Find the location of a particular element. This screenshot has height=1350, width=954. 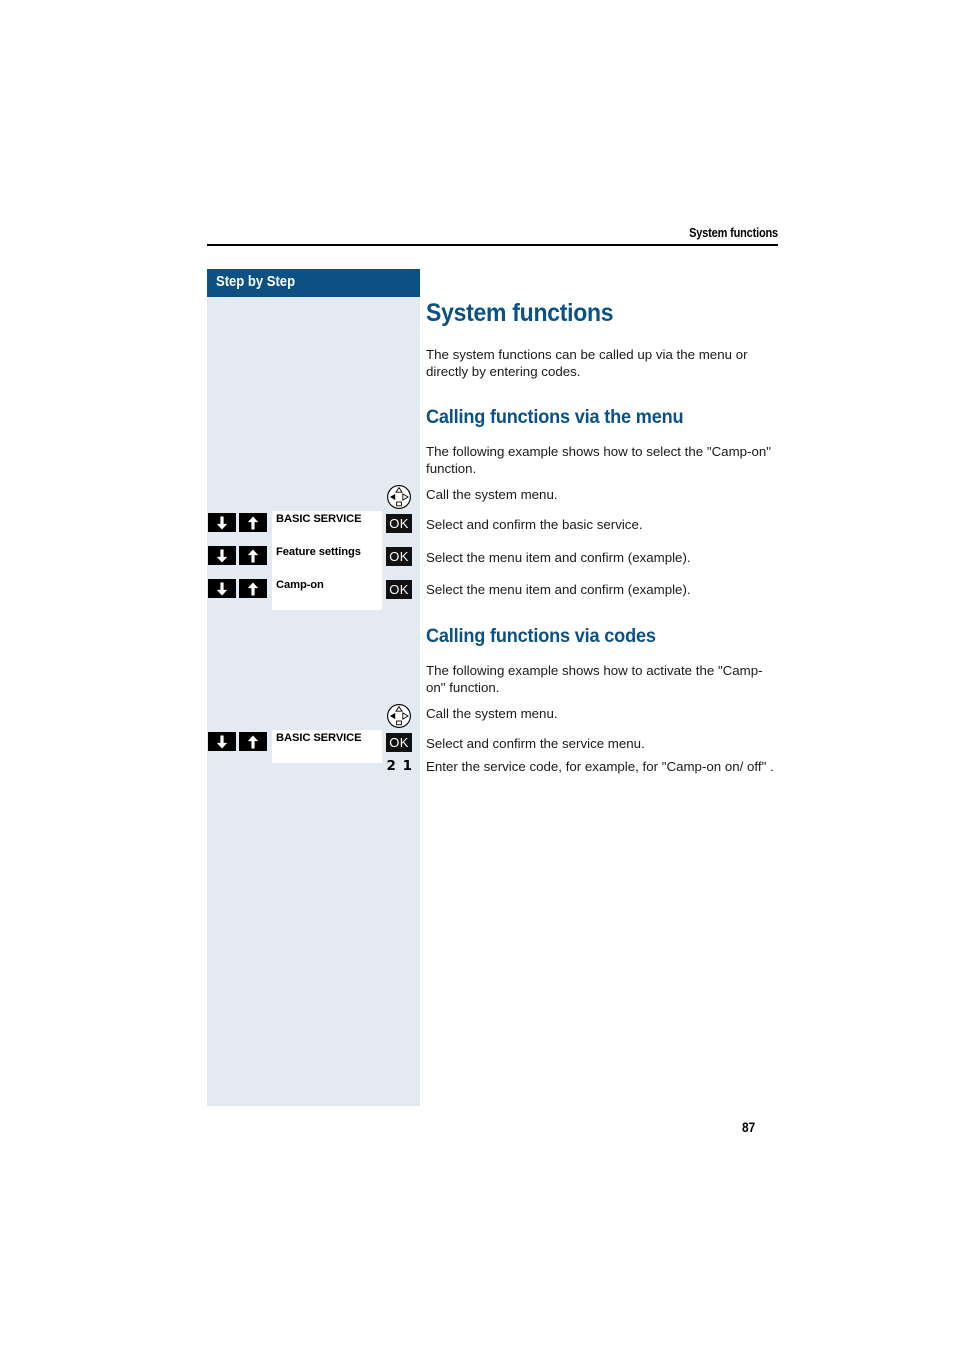

phone-display-field: Camp-on is located at coordinates (327, 593).